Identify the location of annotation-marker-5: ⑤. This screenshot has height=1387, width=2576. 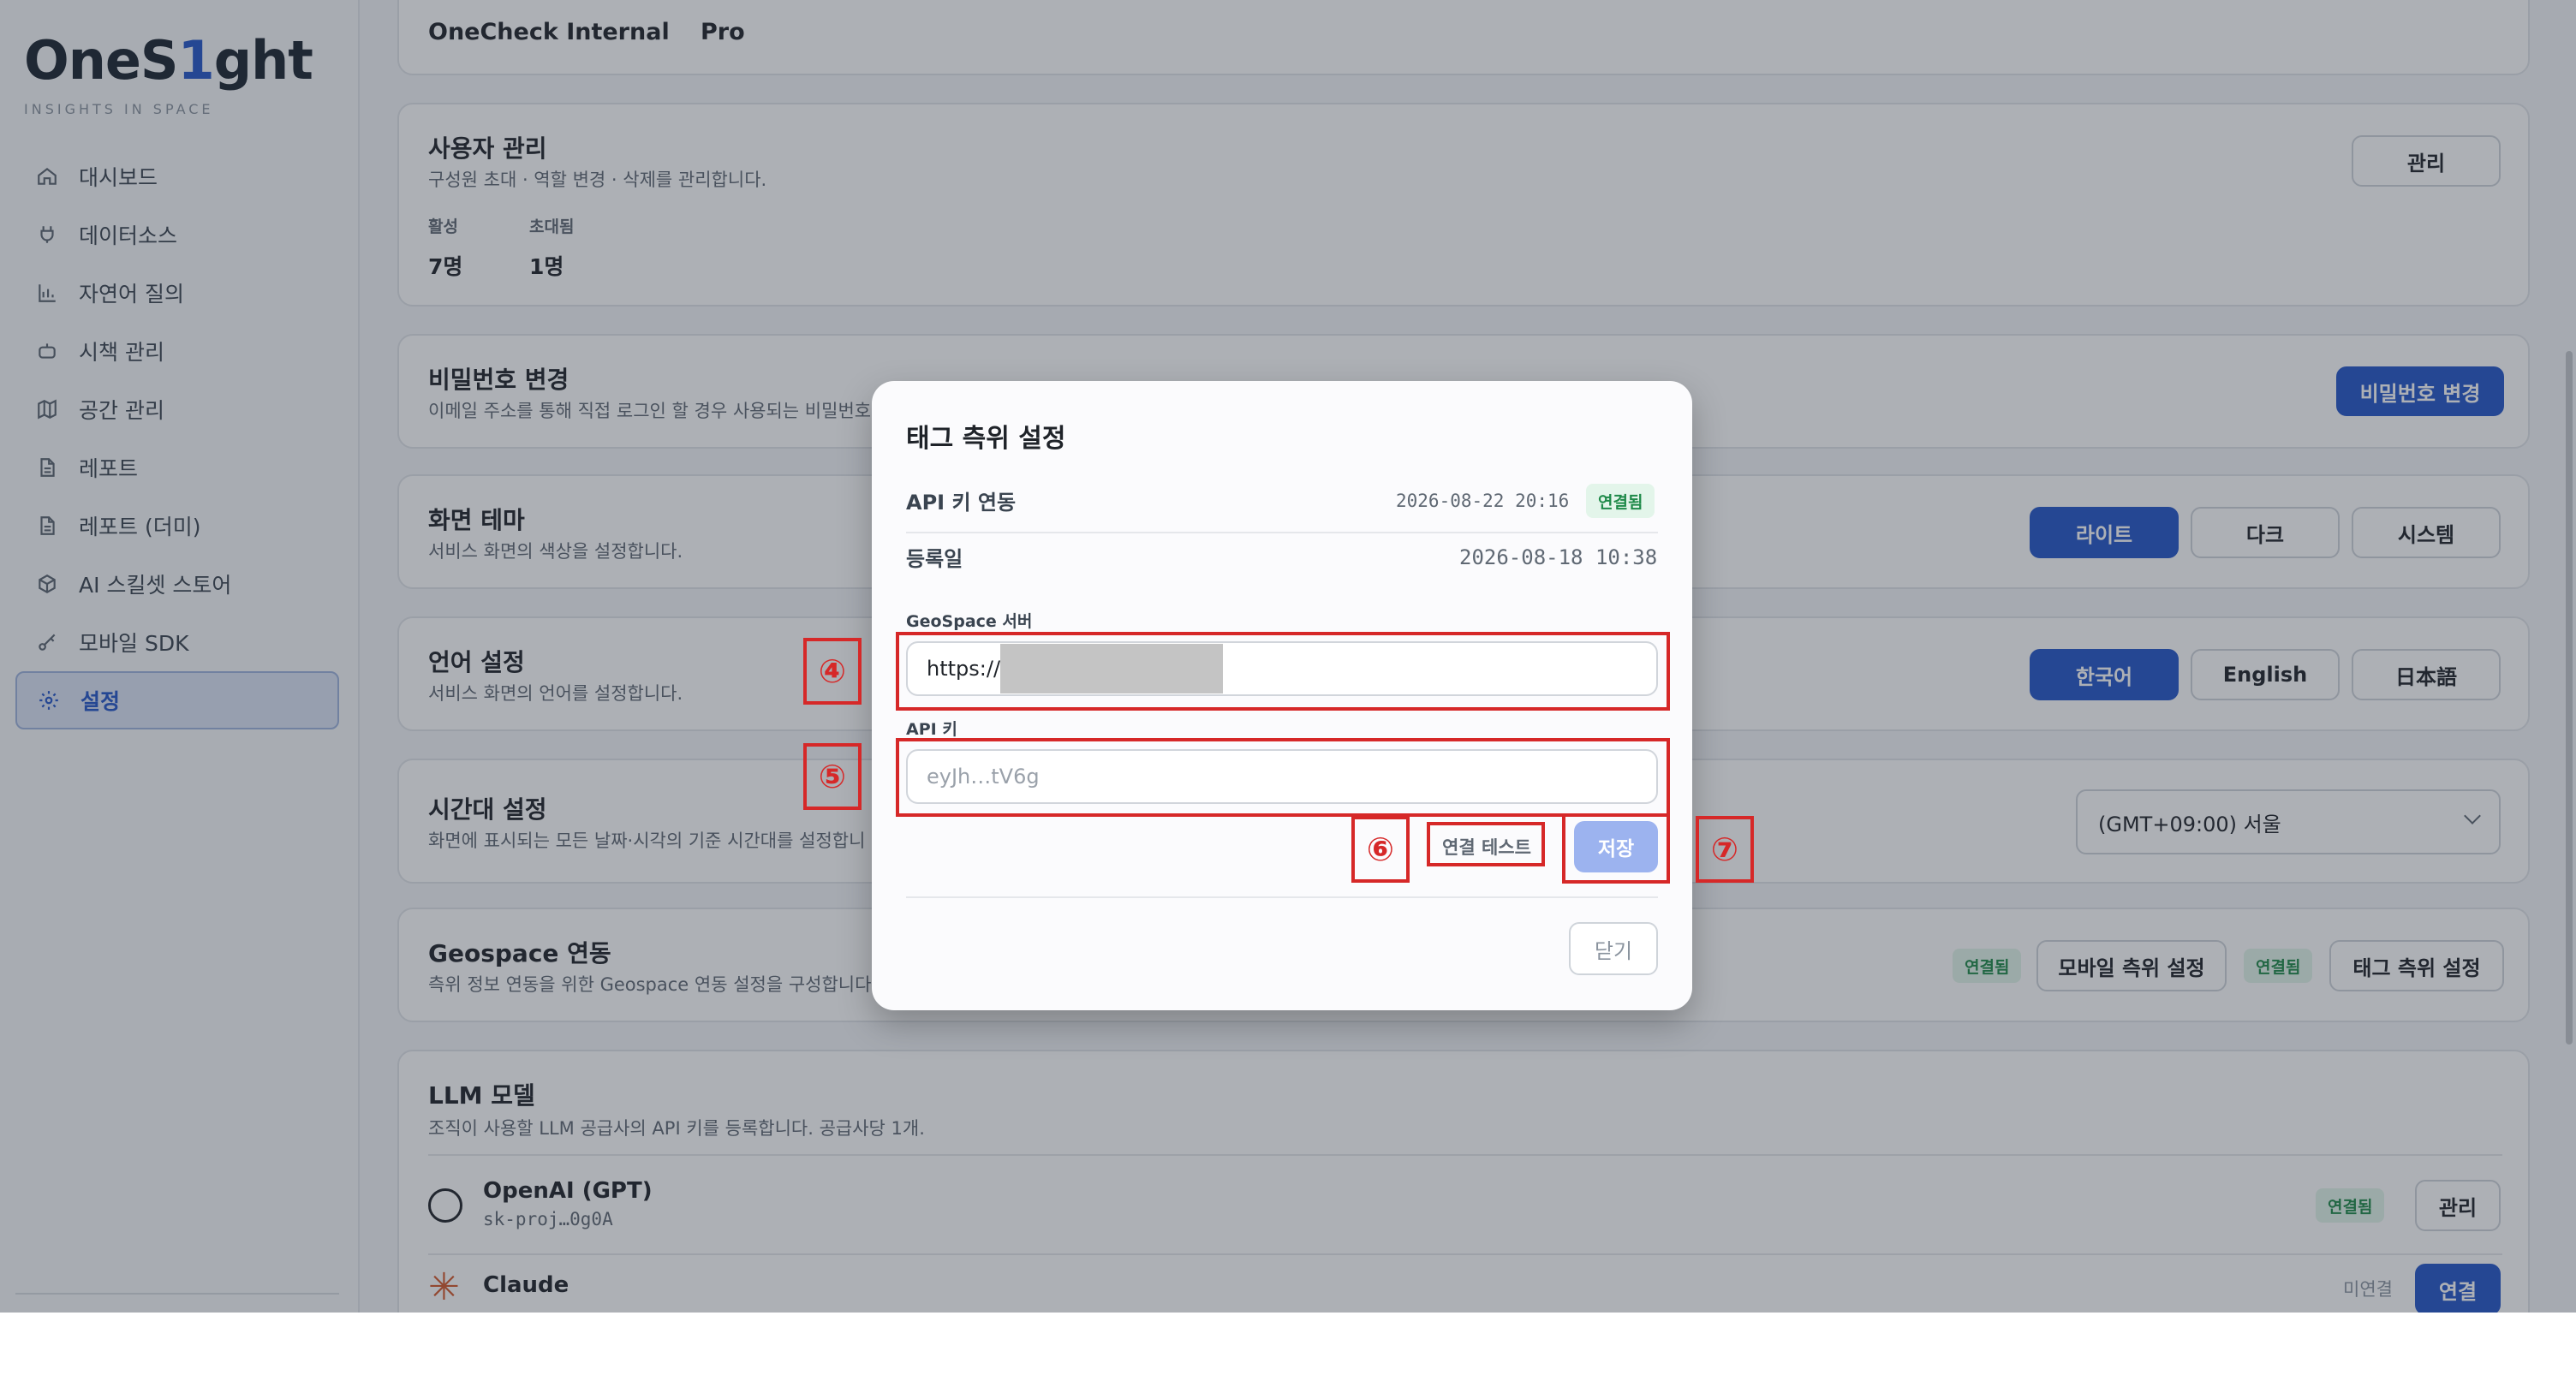
(832, 776).